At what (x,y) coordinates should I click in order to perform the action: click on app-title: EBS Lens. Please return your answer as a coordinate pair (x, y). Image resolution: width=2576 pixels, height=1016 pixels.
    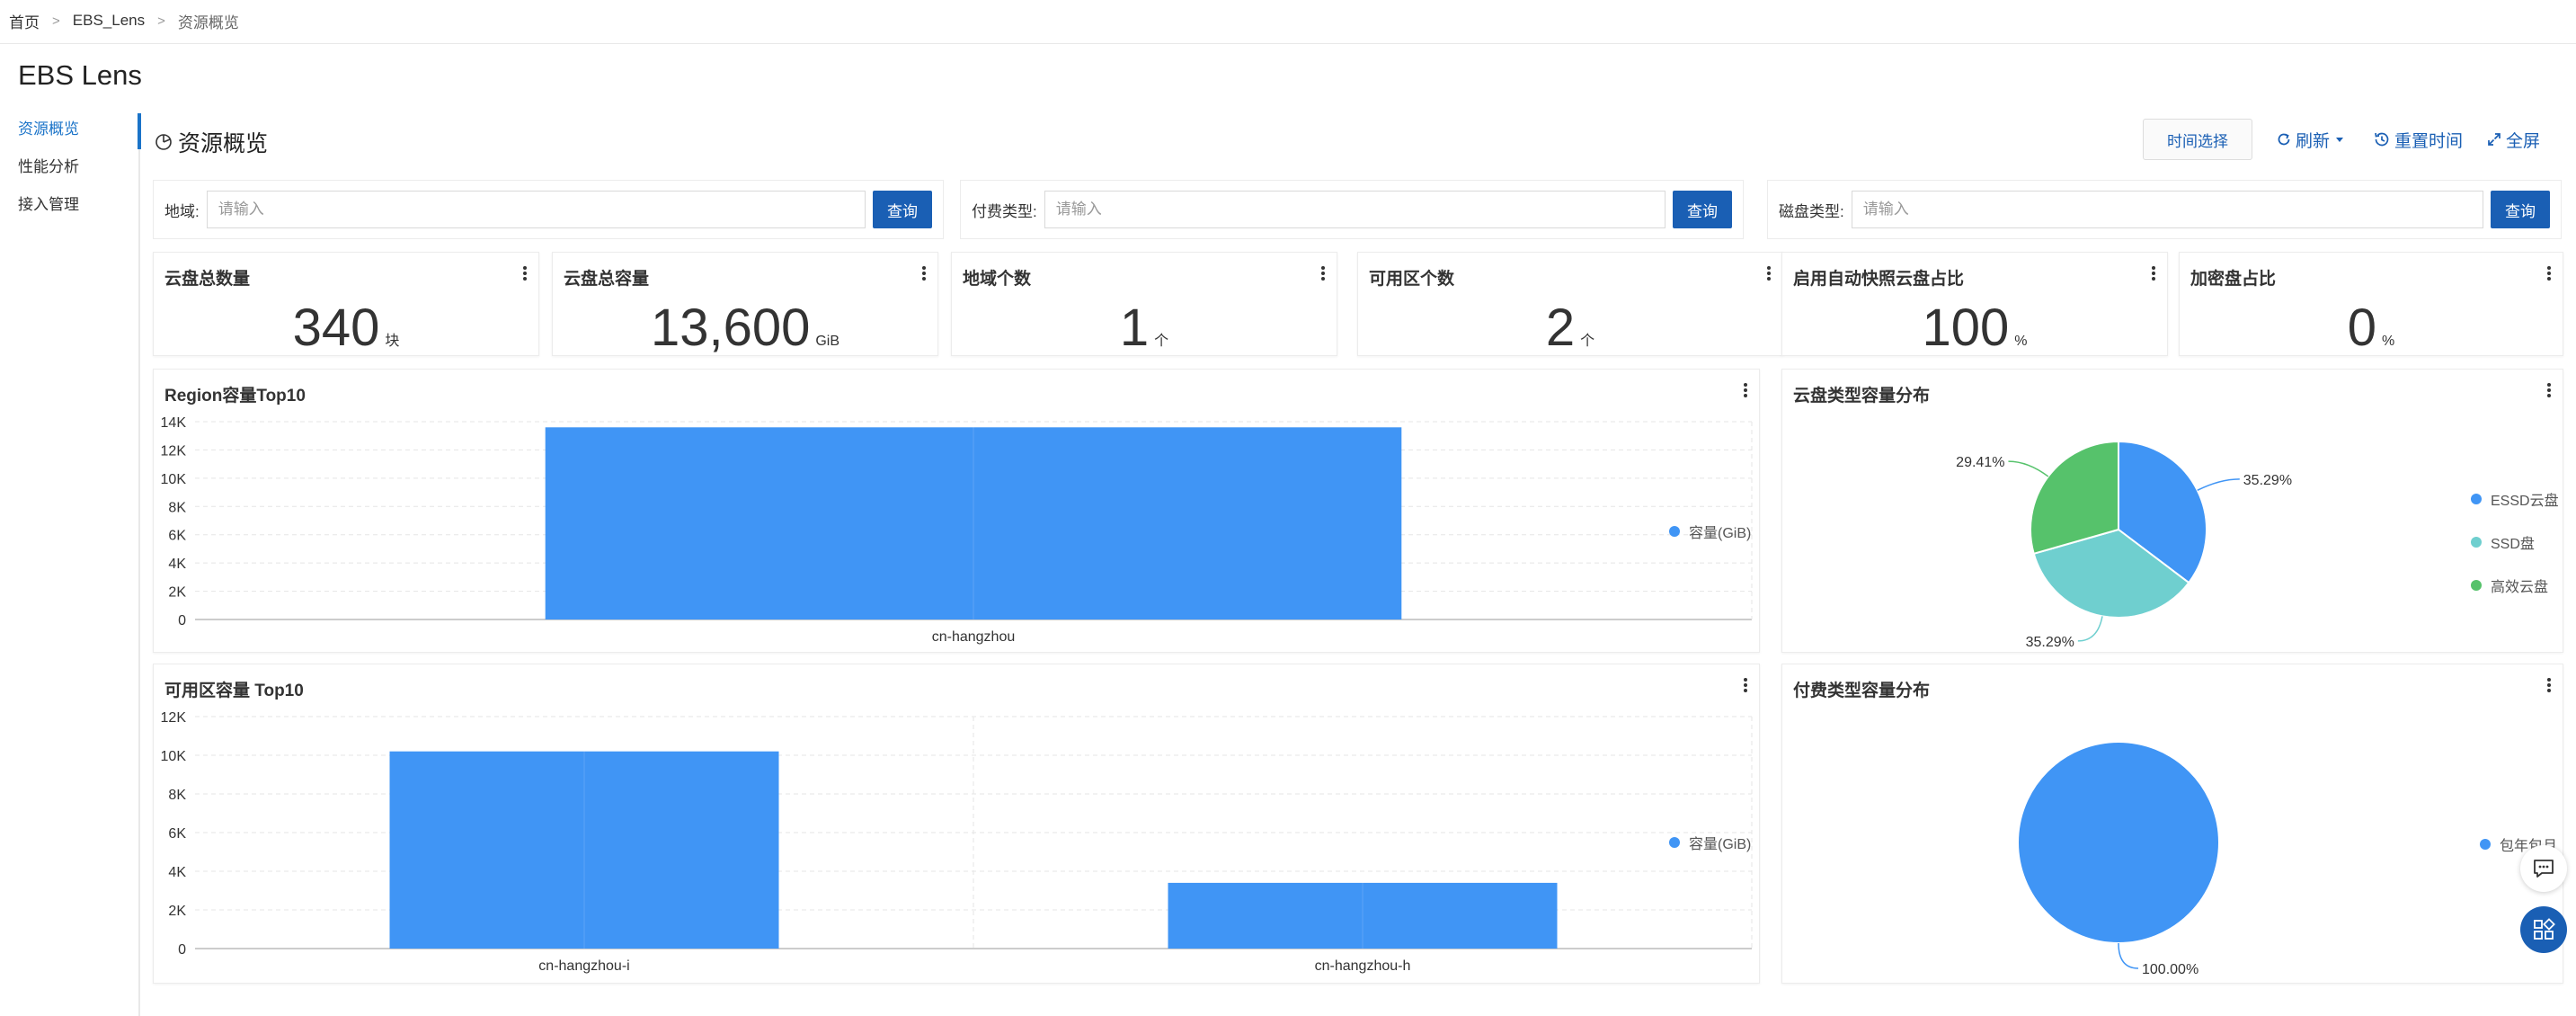
    Looking at the image, I should click on (80, 75).